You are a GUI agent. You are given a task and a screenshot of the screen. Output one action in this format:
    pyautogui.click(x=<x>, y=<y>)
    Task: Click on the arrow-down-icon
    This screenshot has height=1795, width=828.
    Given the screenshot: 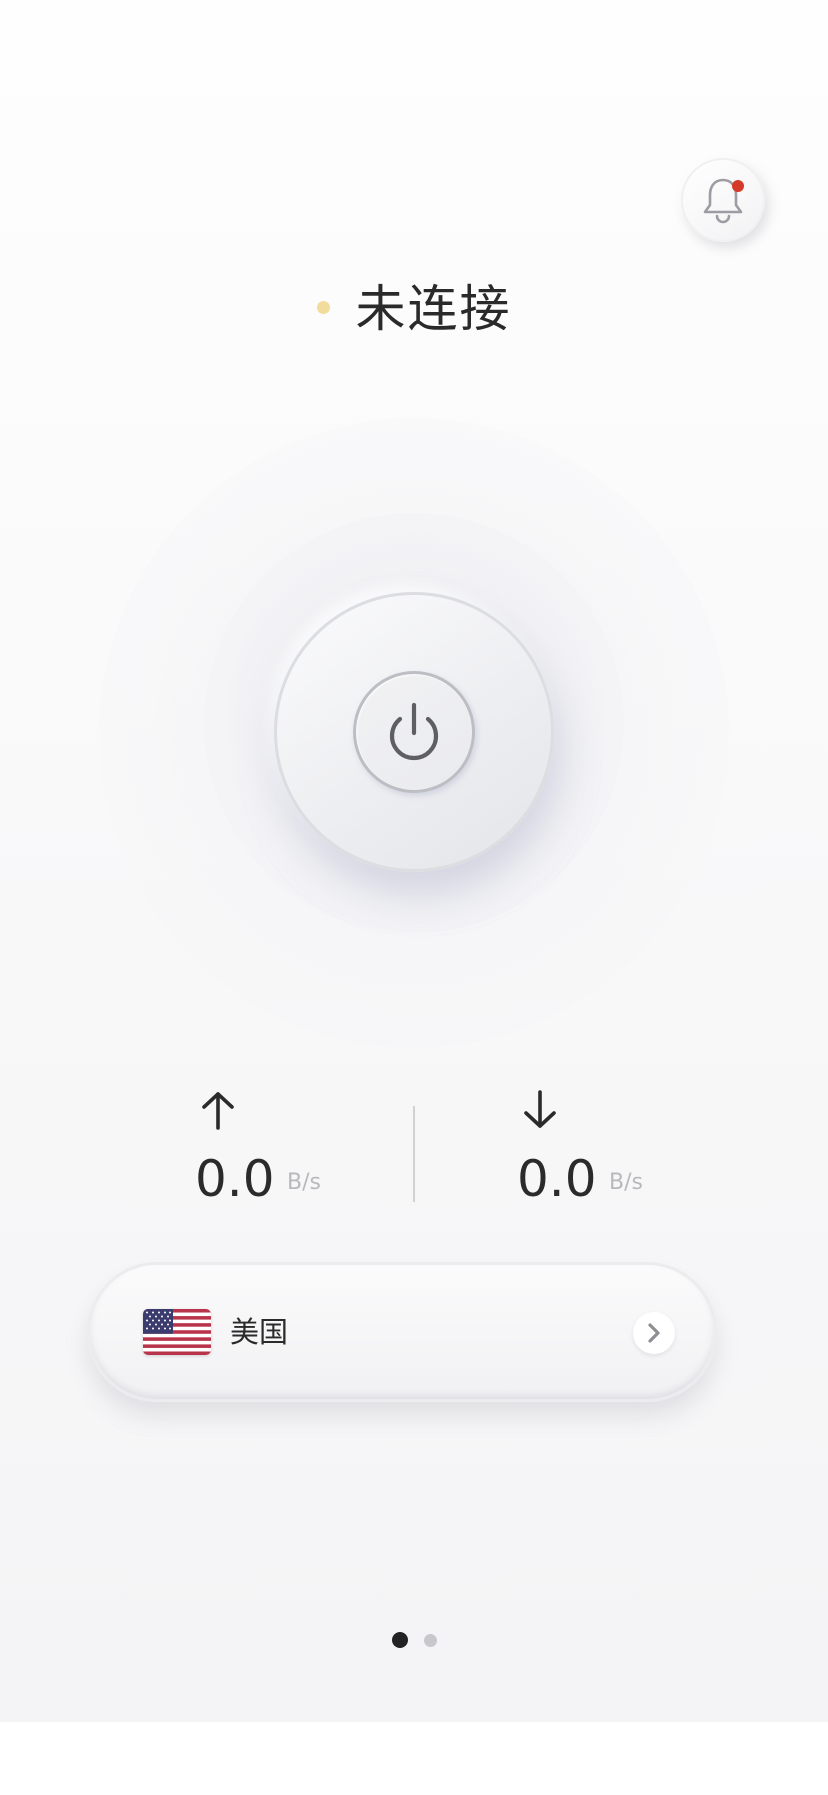 What is the action you would take?
    pyautogui.click(x=540, y=1109)
    